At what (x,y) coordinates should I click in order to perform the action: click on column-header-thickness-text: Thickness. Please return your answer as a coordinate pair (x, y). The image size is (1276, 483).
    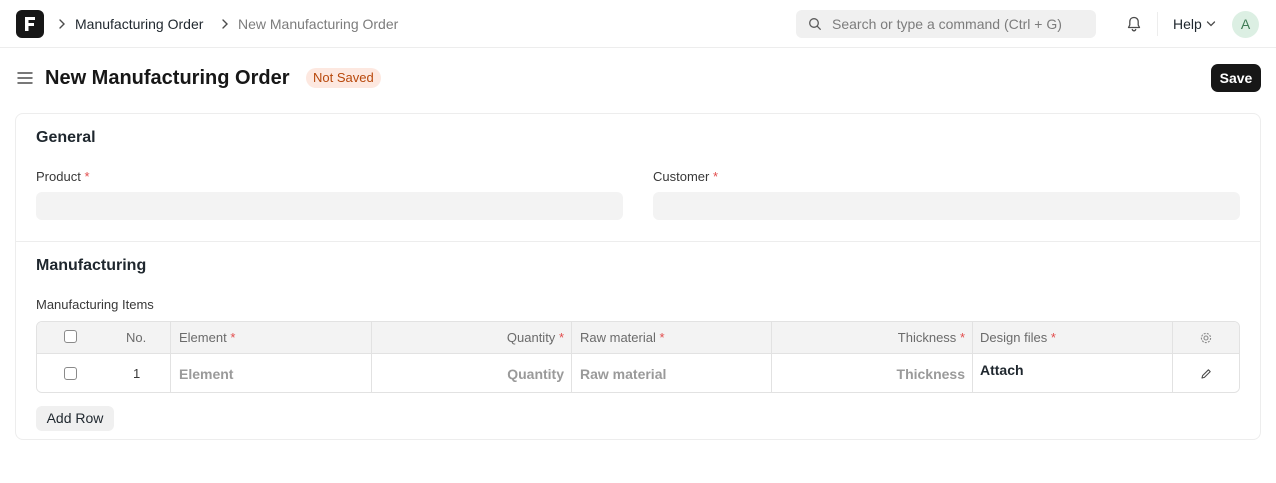
    Looking at the image, I should click on (927, 337).